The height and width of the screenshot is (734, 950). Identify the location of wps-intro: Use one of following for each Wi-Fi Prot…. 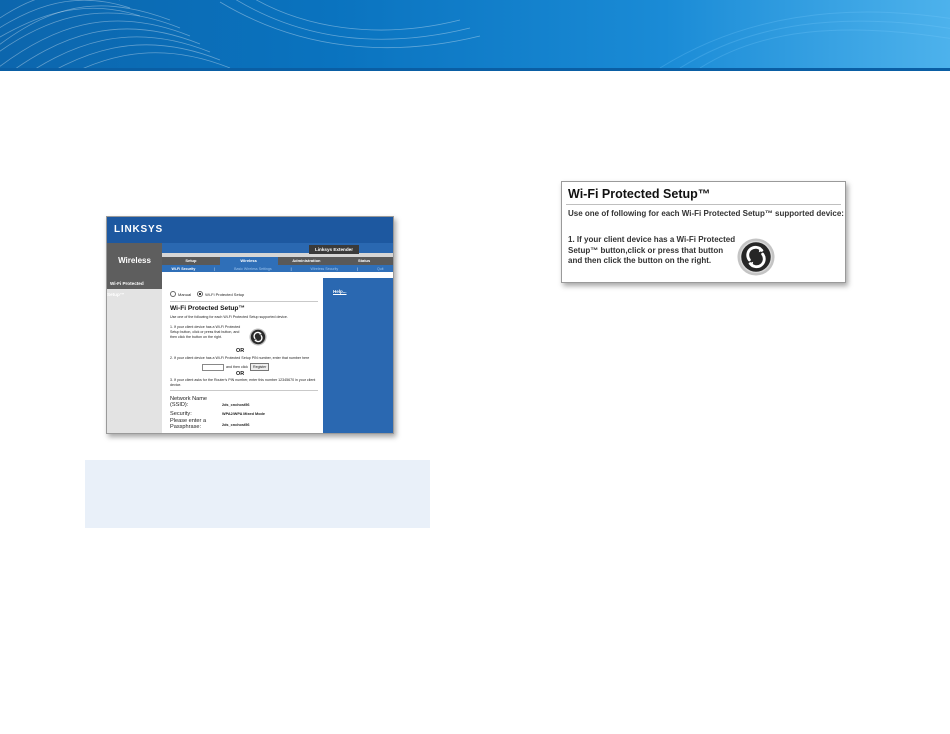
(706, 213).